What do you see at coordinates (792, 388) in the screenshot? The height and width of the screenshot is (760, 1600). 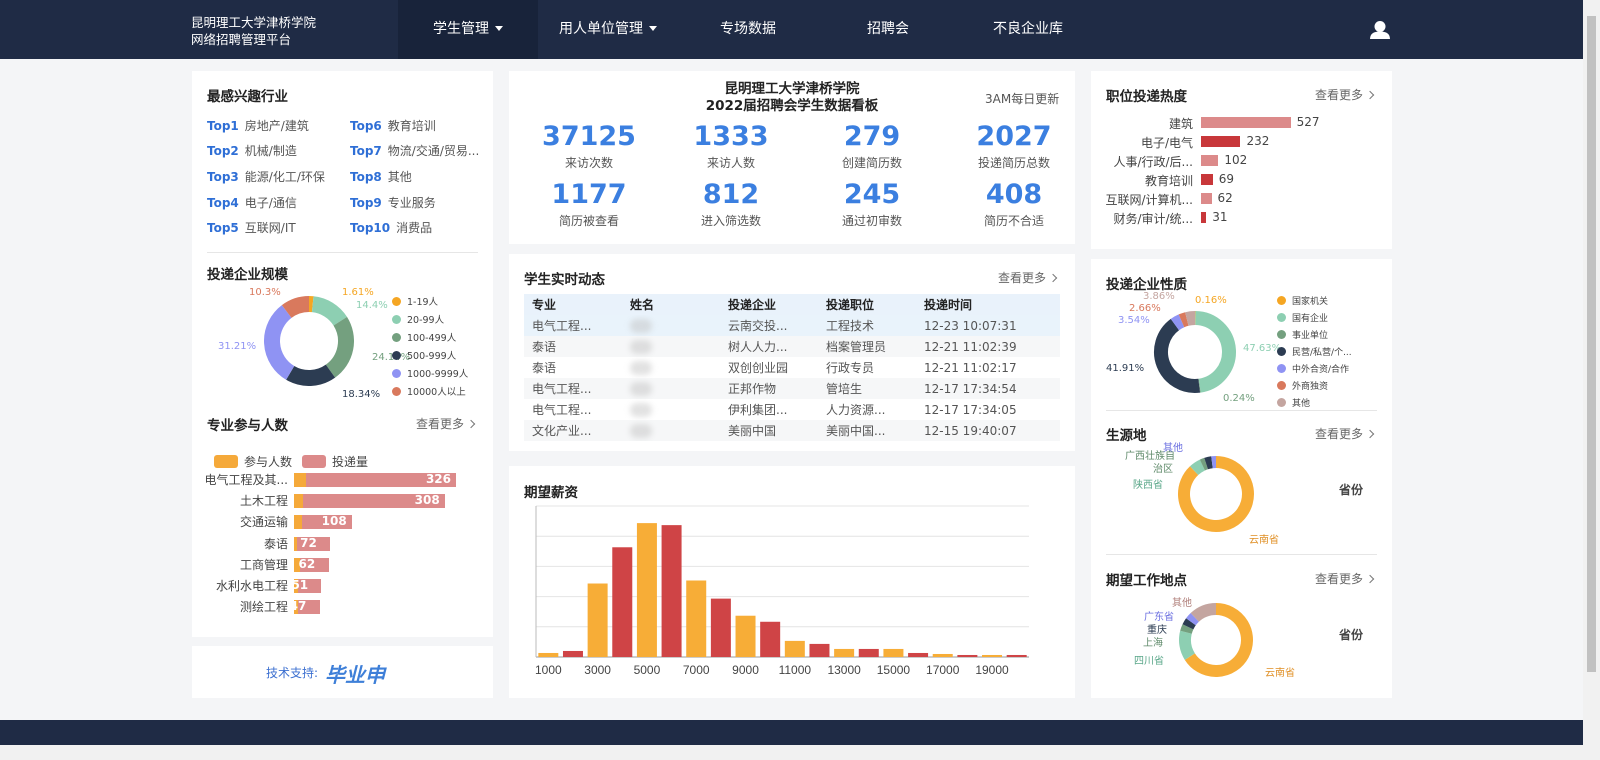 I see `table-row: 电气工程... 正邦作物 管培生 12-17 17:34:54` at bounding box center [792, 388].